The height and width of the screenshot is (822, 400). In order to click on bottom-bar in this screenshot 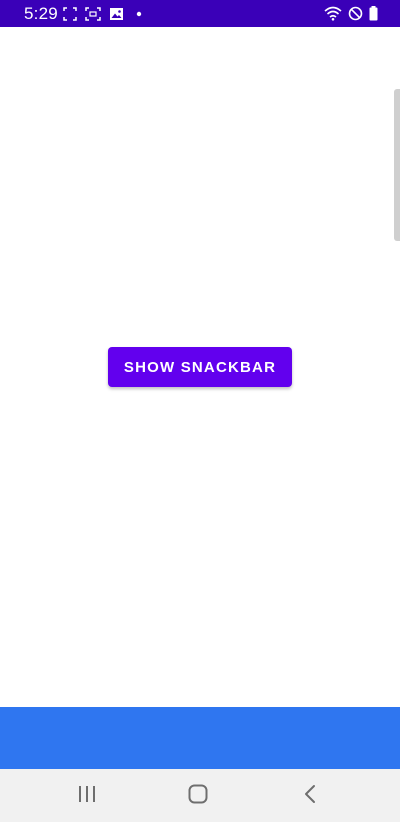, I will do `click(200, 738)`.